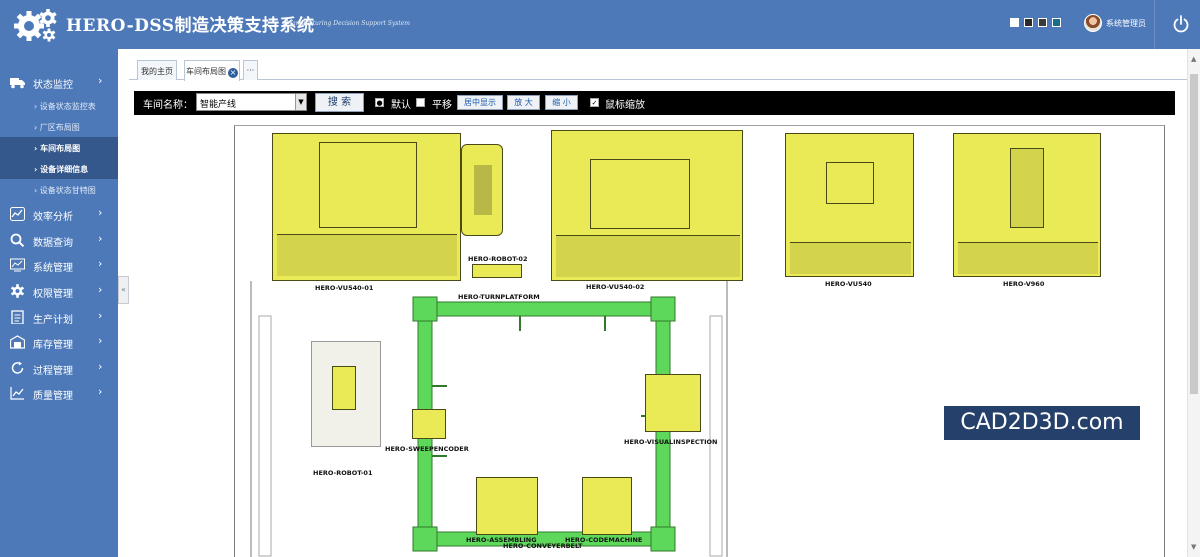  I want to click on tab-more: ···, so click(250, 70).